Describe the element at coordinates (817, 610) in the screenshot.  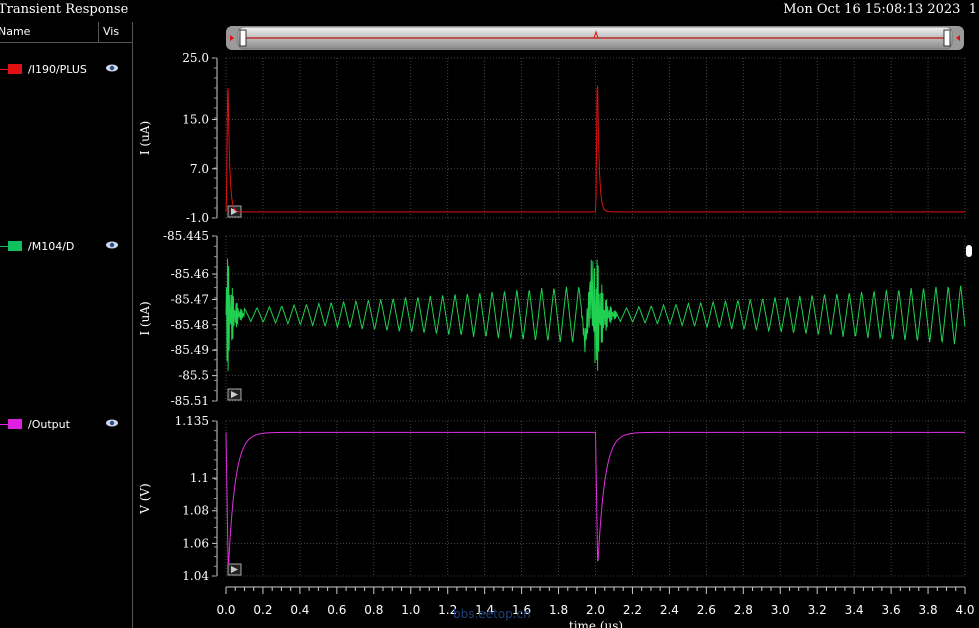
I see `x-tick-label: 3.2` at that location.